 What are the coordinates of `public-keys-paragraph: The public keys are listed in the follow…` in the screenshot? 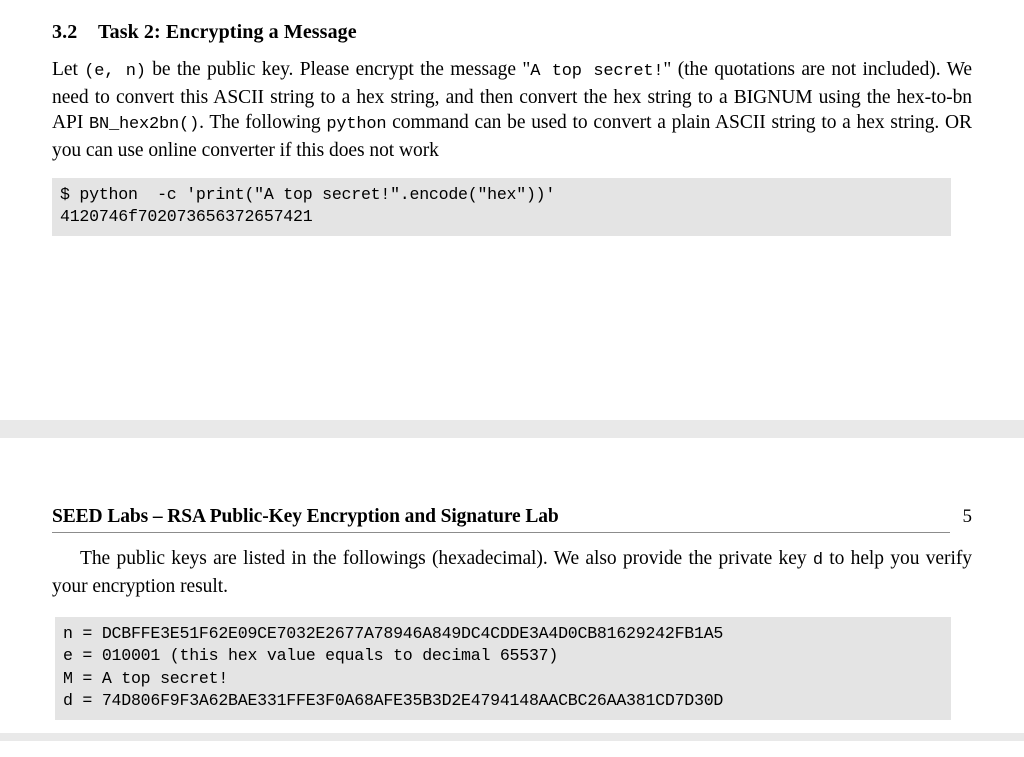 It's located at (512, 572).